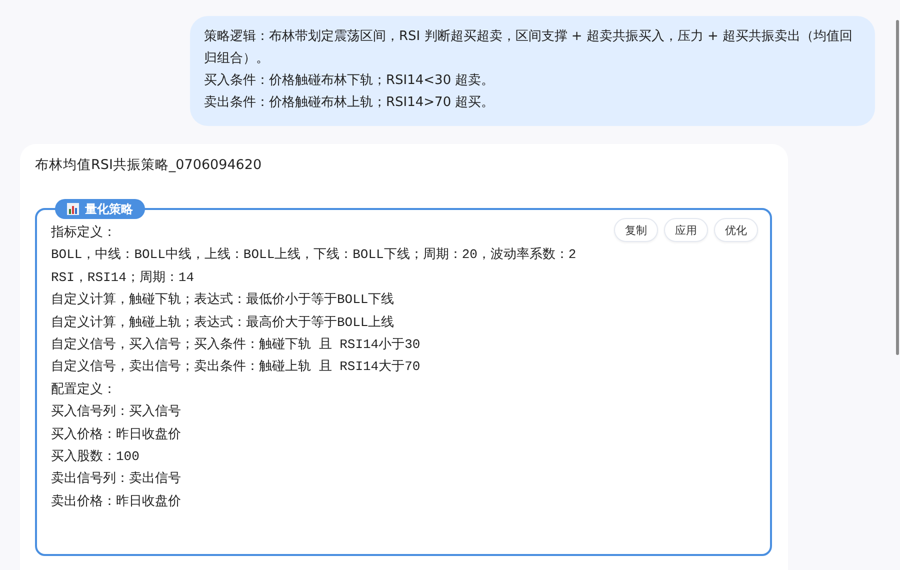  What do you see at coordinates (235, 367) in the screenshot?
I see `code-line: 自定义信号，卖出信号；卖出条件：触碰上轨 且 RSI14大于70` at bounding box center [235, 367].